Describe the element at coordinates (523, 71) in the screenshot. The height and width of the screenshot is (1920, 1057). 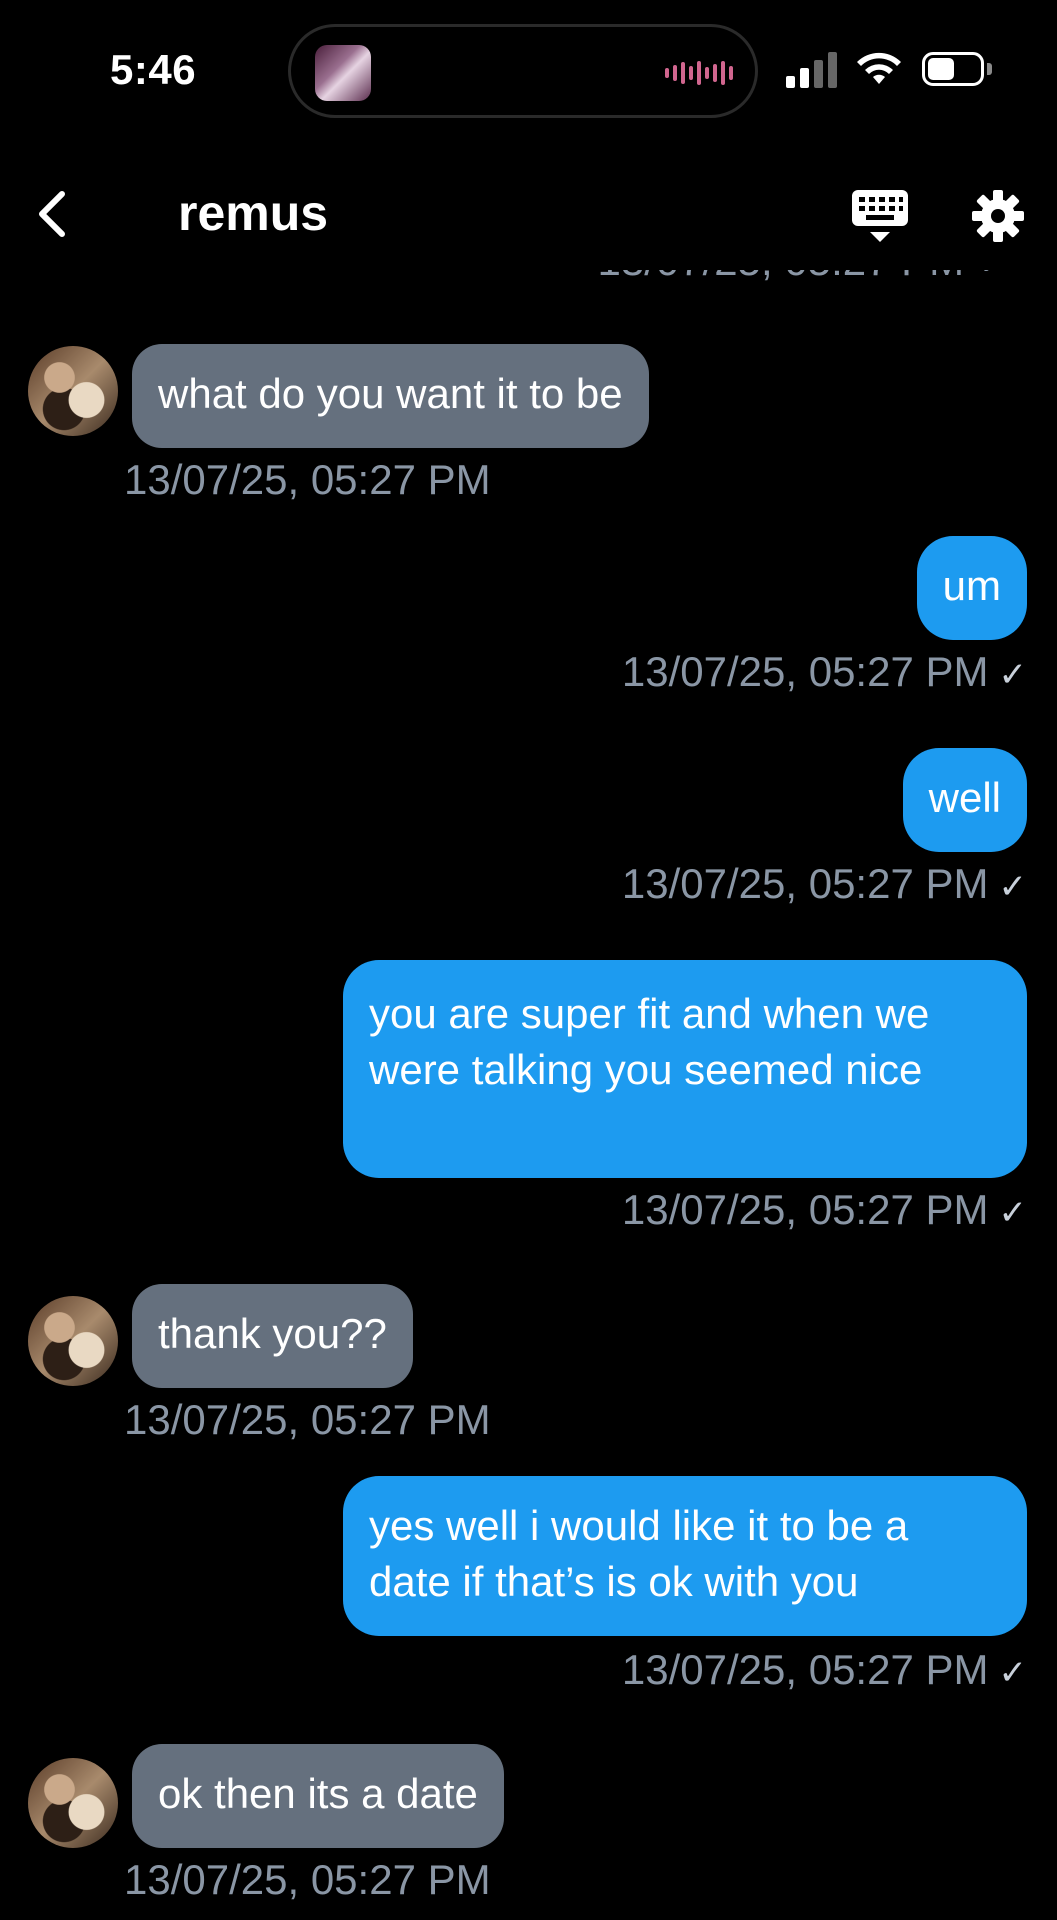
I see `dynamic-island` at that location.